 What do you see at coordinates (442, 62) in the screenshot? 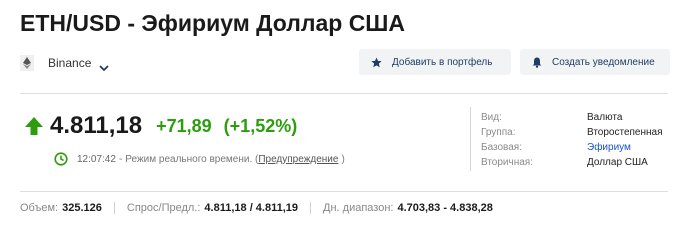
I see `add-to-portfolio-label: Добавить в портфель` at bounding box center [442, 62].